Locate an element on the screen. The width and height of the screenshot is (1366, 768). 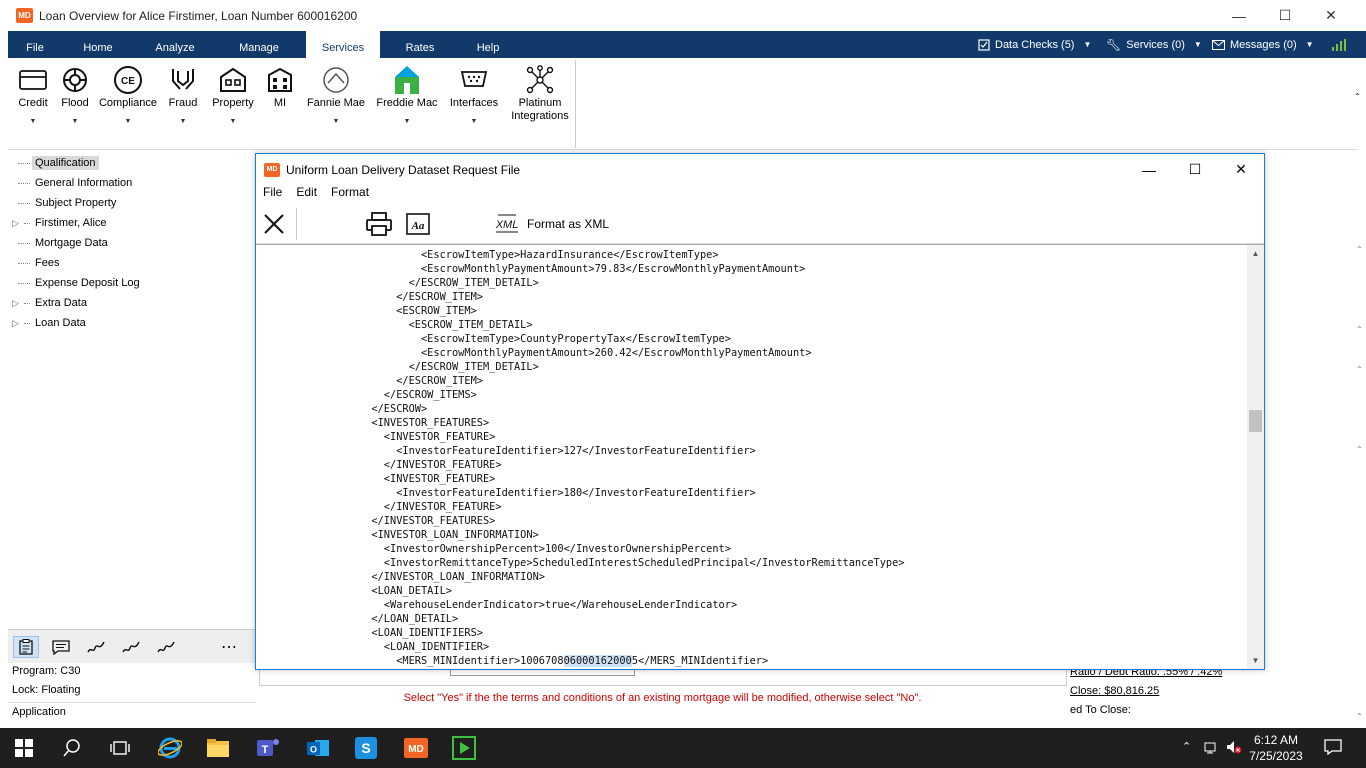
media-player-icon is located at coordinates (464, 748).